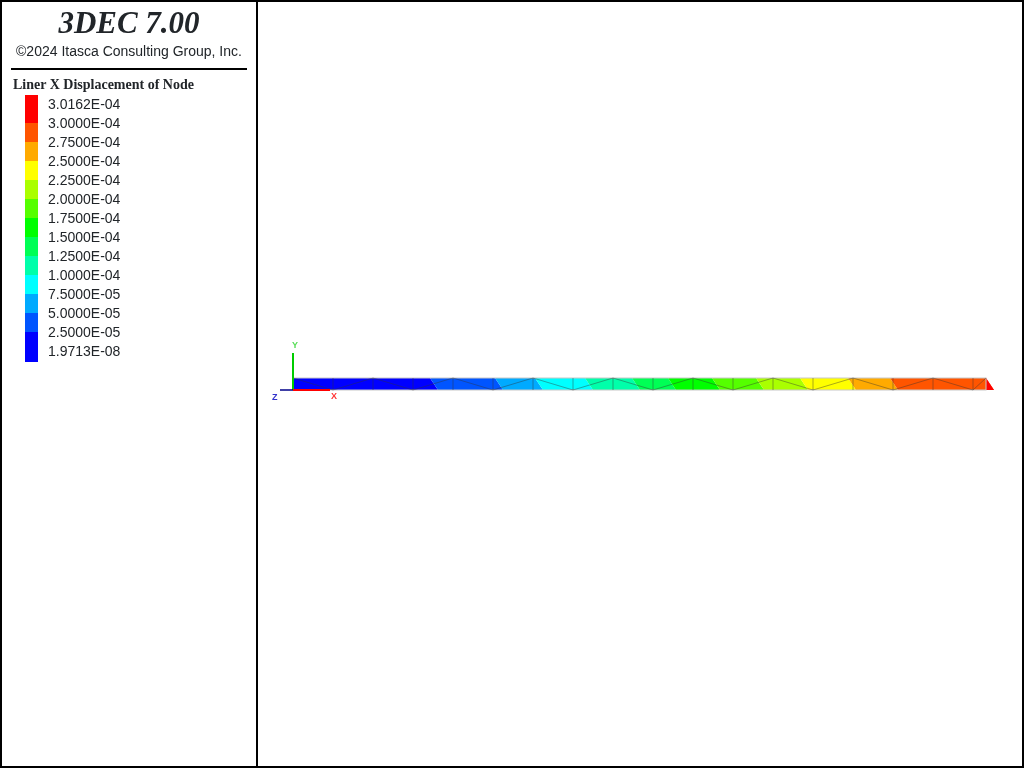  I want to click on legend-label: 5.0000E-05, so click(84, 313).